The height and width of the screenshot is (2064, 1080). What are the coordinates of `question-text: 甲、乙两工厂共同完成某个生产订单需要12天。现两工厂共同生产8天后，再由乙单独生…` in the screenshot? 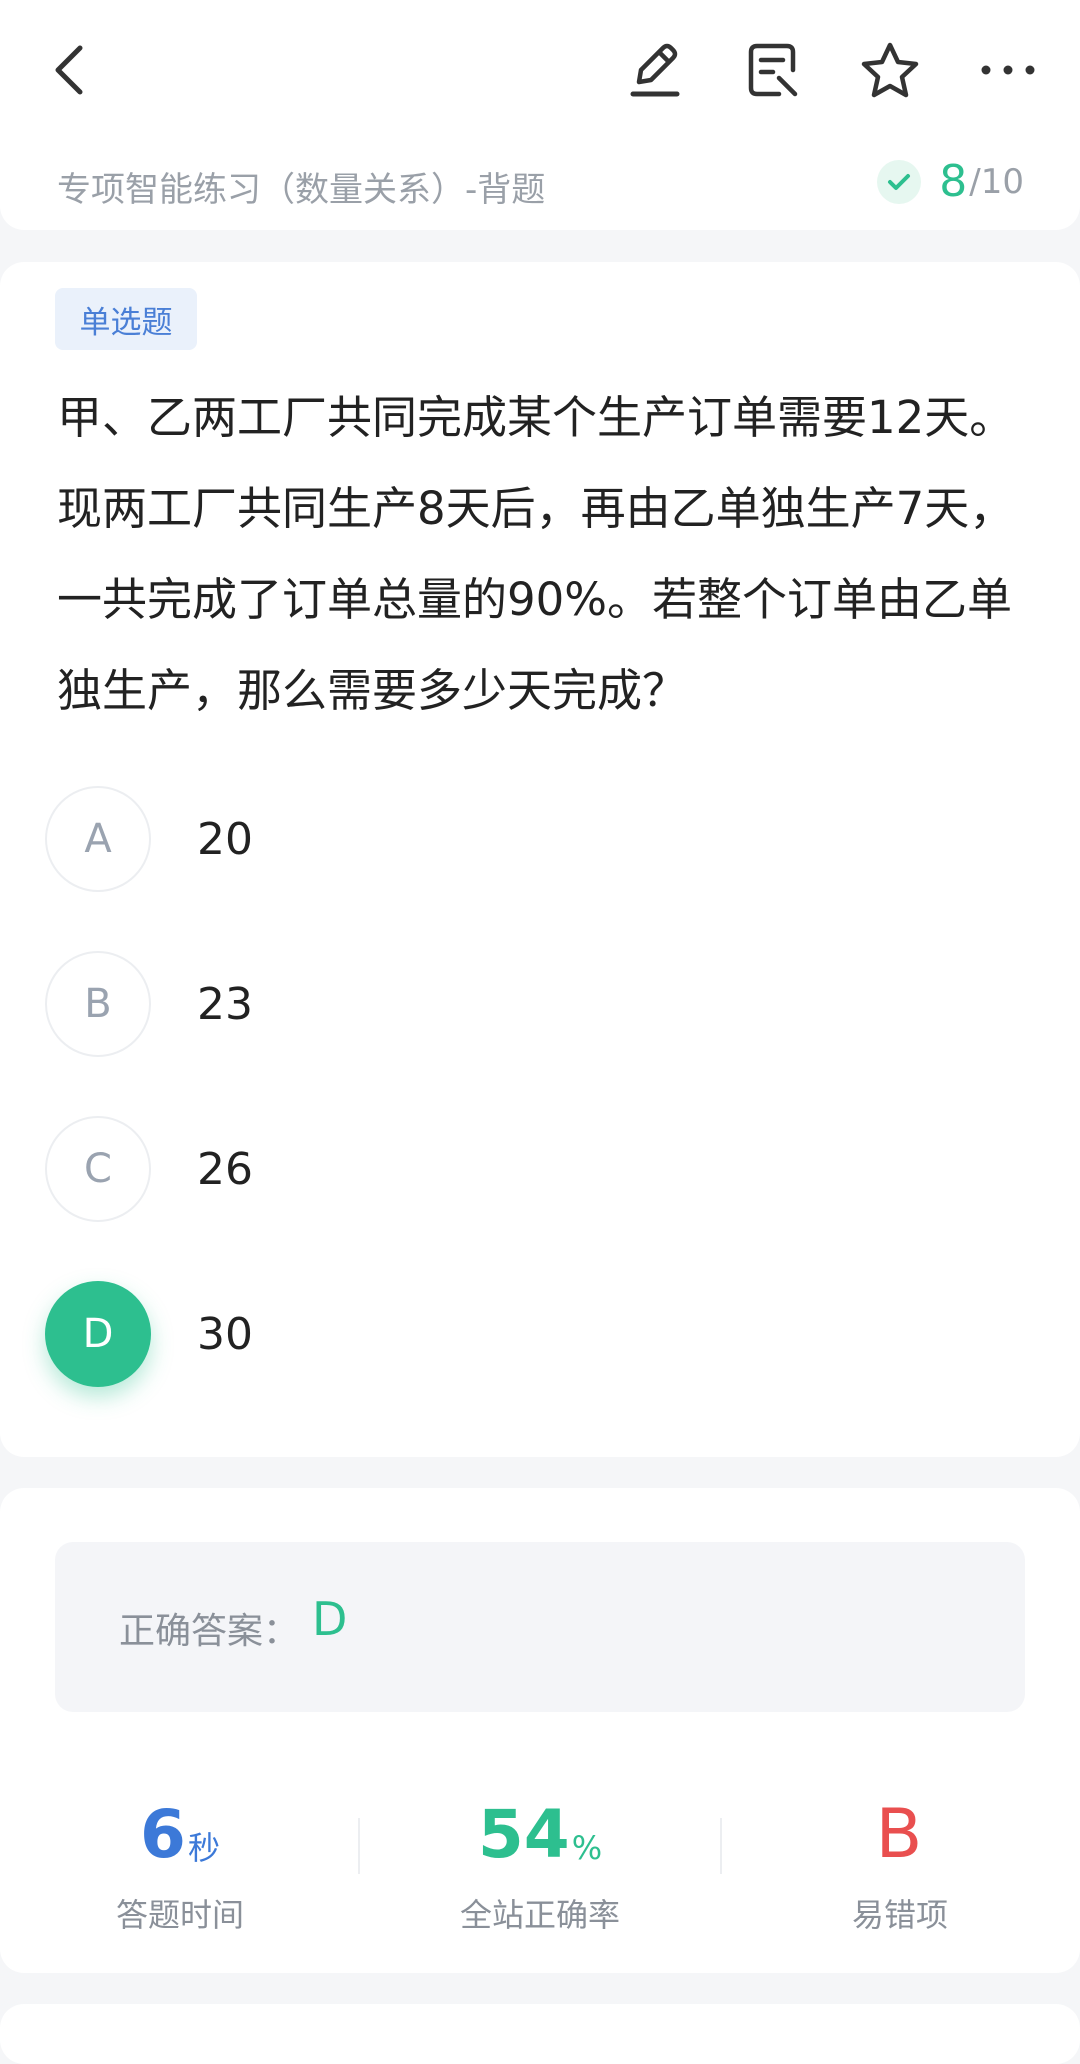 It's located at (536, 554).